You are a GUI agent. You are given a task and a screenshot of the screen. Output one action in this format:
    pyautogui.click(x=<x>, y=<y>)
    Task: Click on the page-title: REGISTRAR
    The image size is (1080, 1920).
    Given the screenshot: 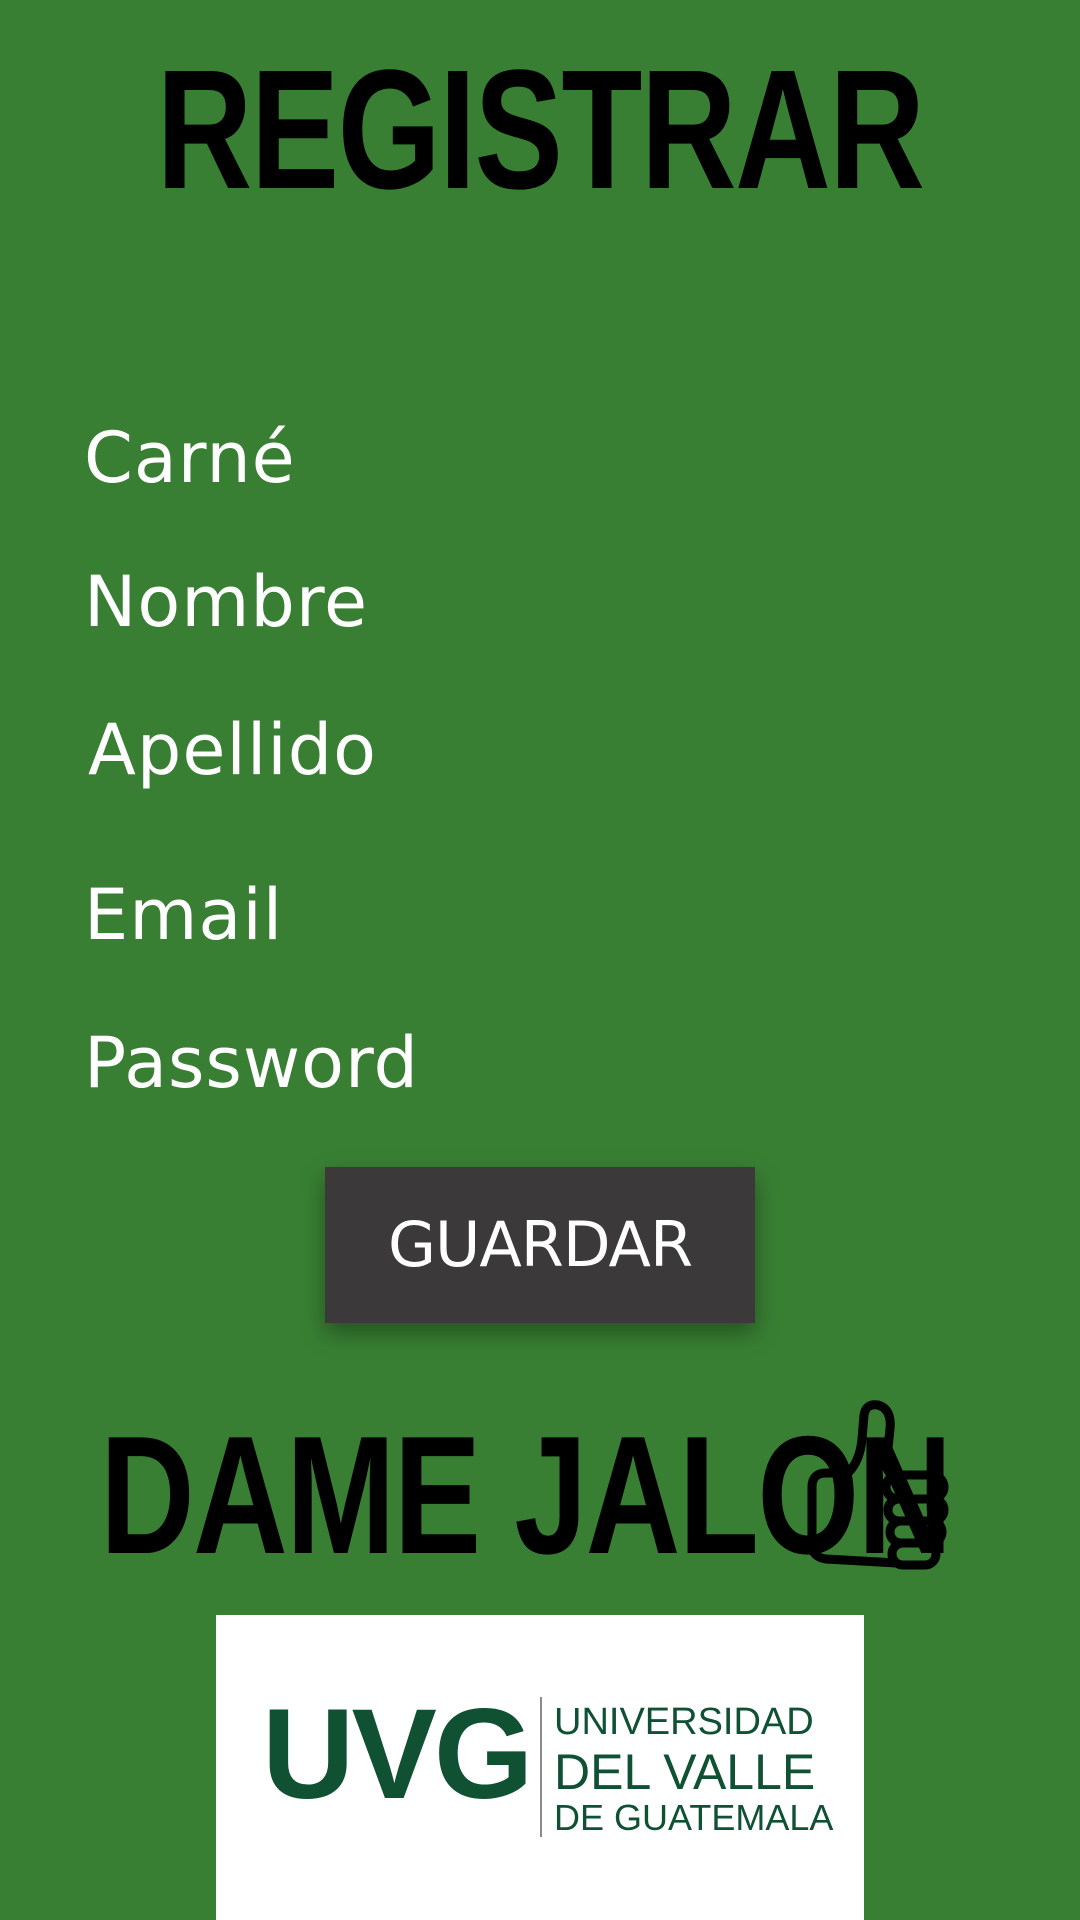 What is the action you would take?
    pyautogui.click(x=540, y=130)
    